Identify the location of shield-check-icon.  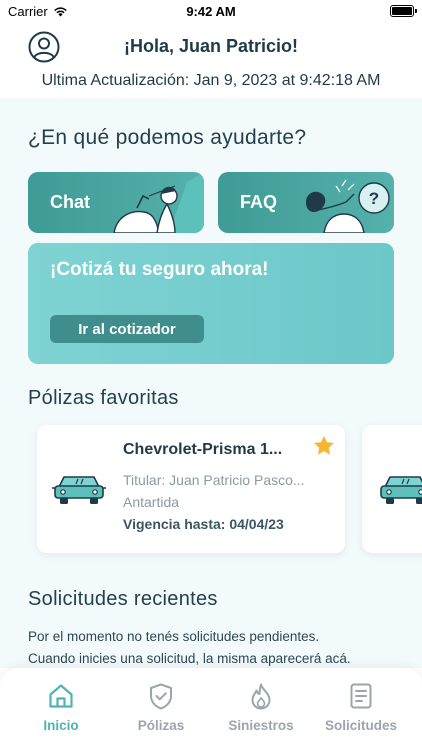
(161, 696).